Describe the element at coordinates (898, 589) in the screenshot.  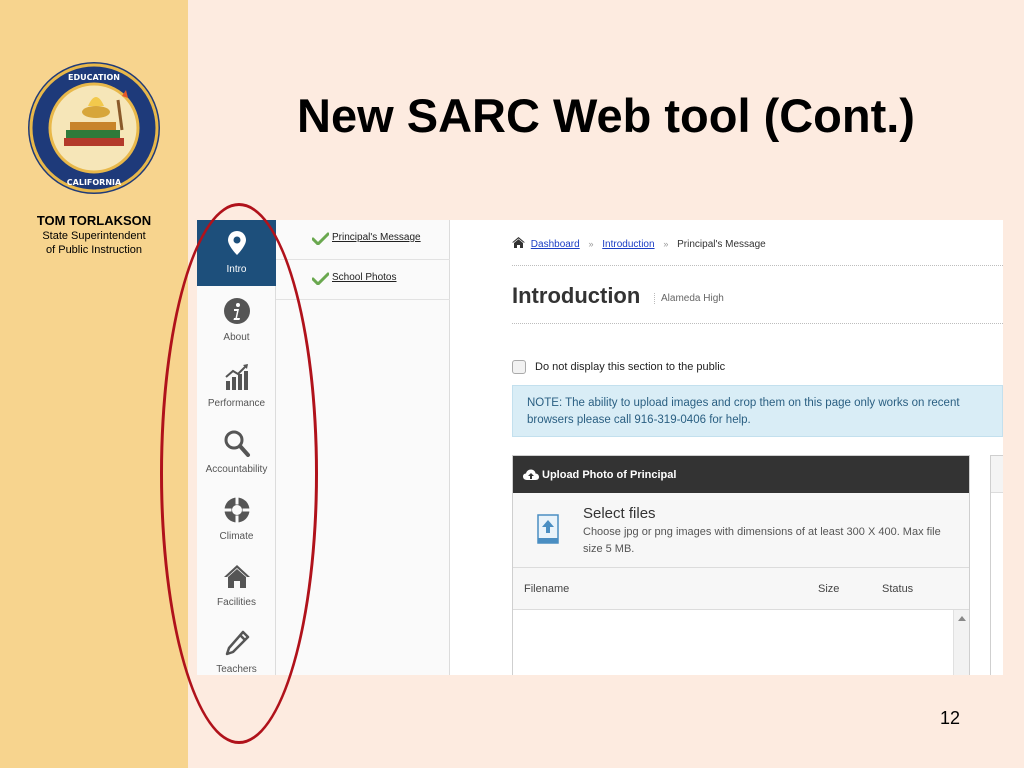
I see `column-header-status: Status` at that location.